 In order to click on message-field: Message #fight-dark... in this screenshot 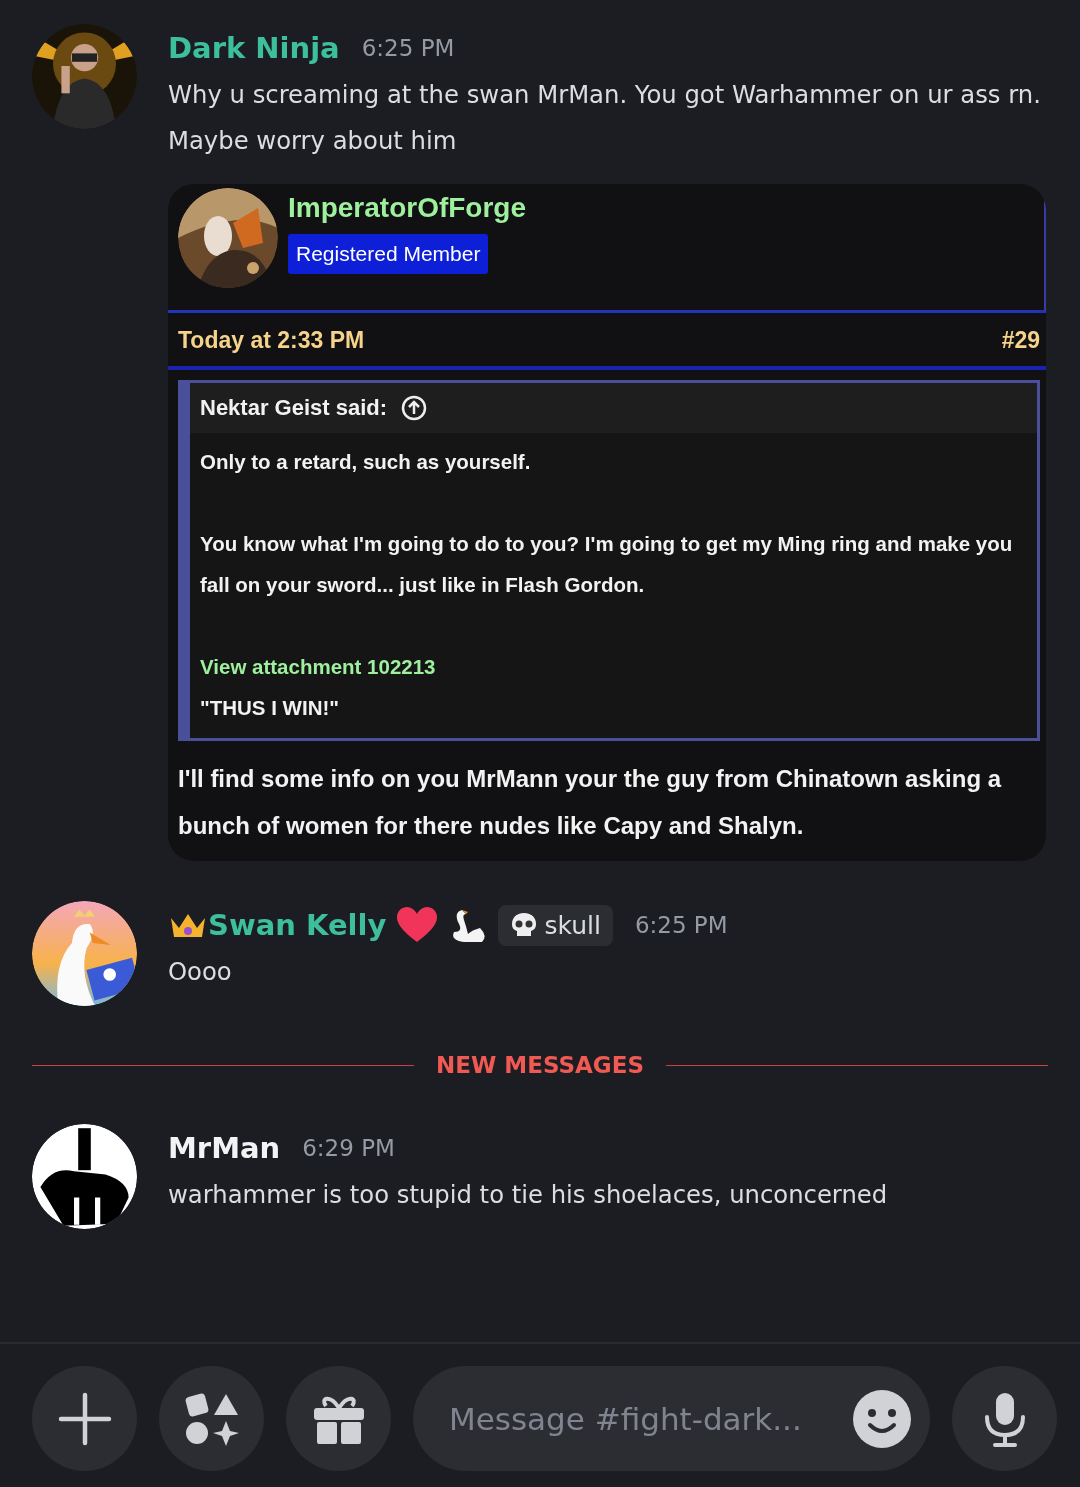, I will do `click(671, 1418)`.